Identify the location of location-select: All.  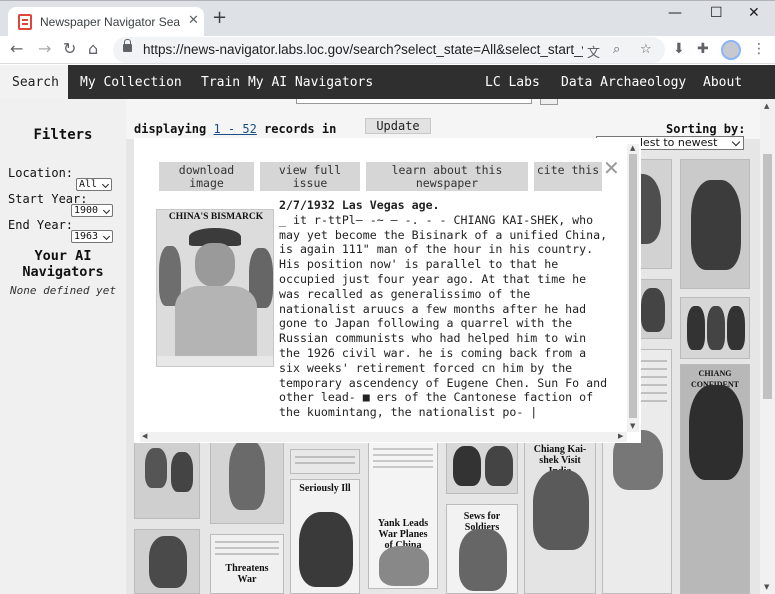
(94, 184).